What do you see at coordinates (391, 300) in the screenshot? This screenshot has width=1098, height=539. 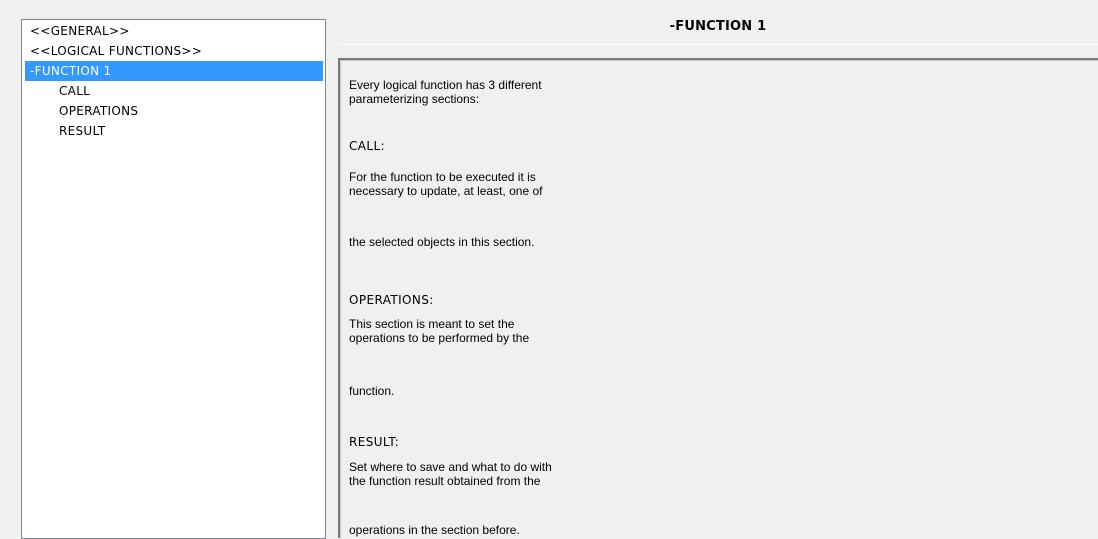 I see `operations-section-header: OPERATIONS:` at bounding box center [391, 300].